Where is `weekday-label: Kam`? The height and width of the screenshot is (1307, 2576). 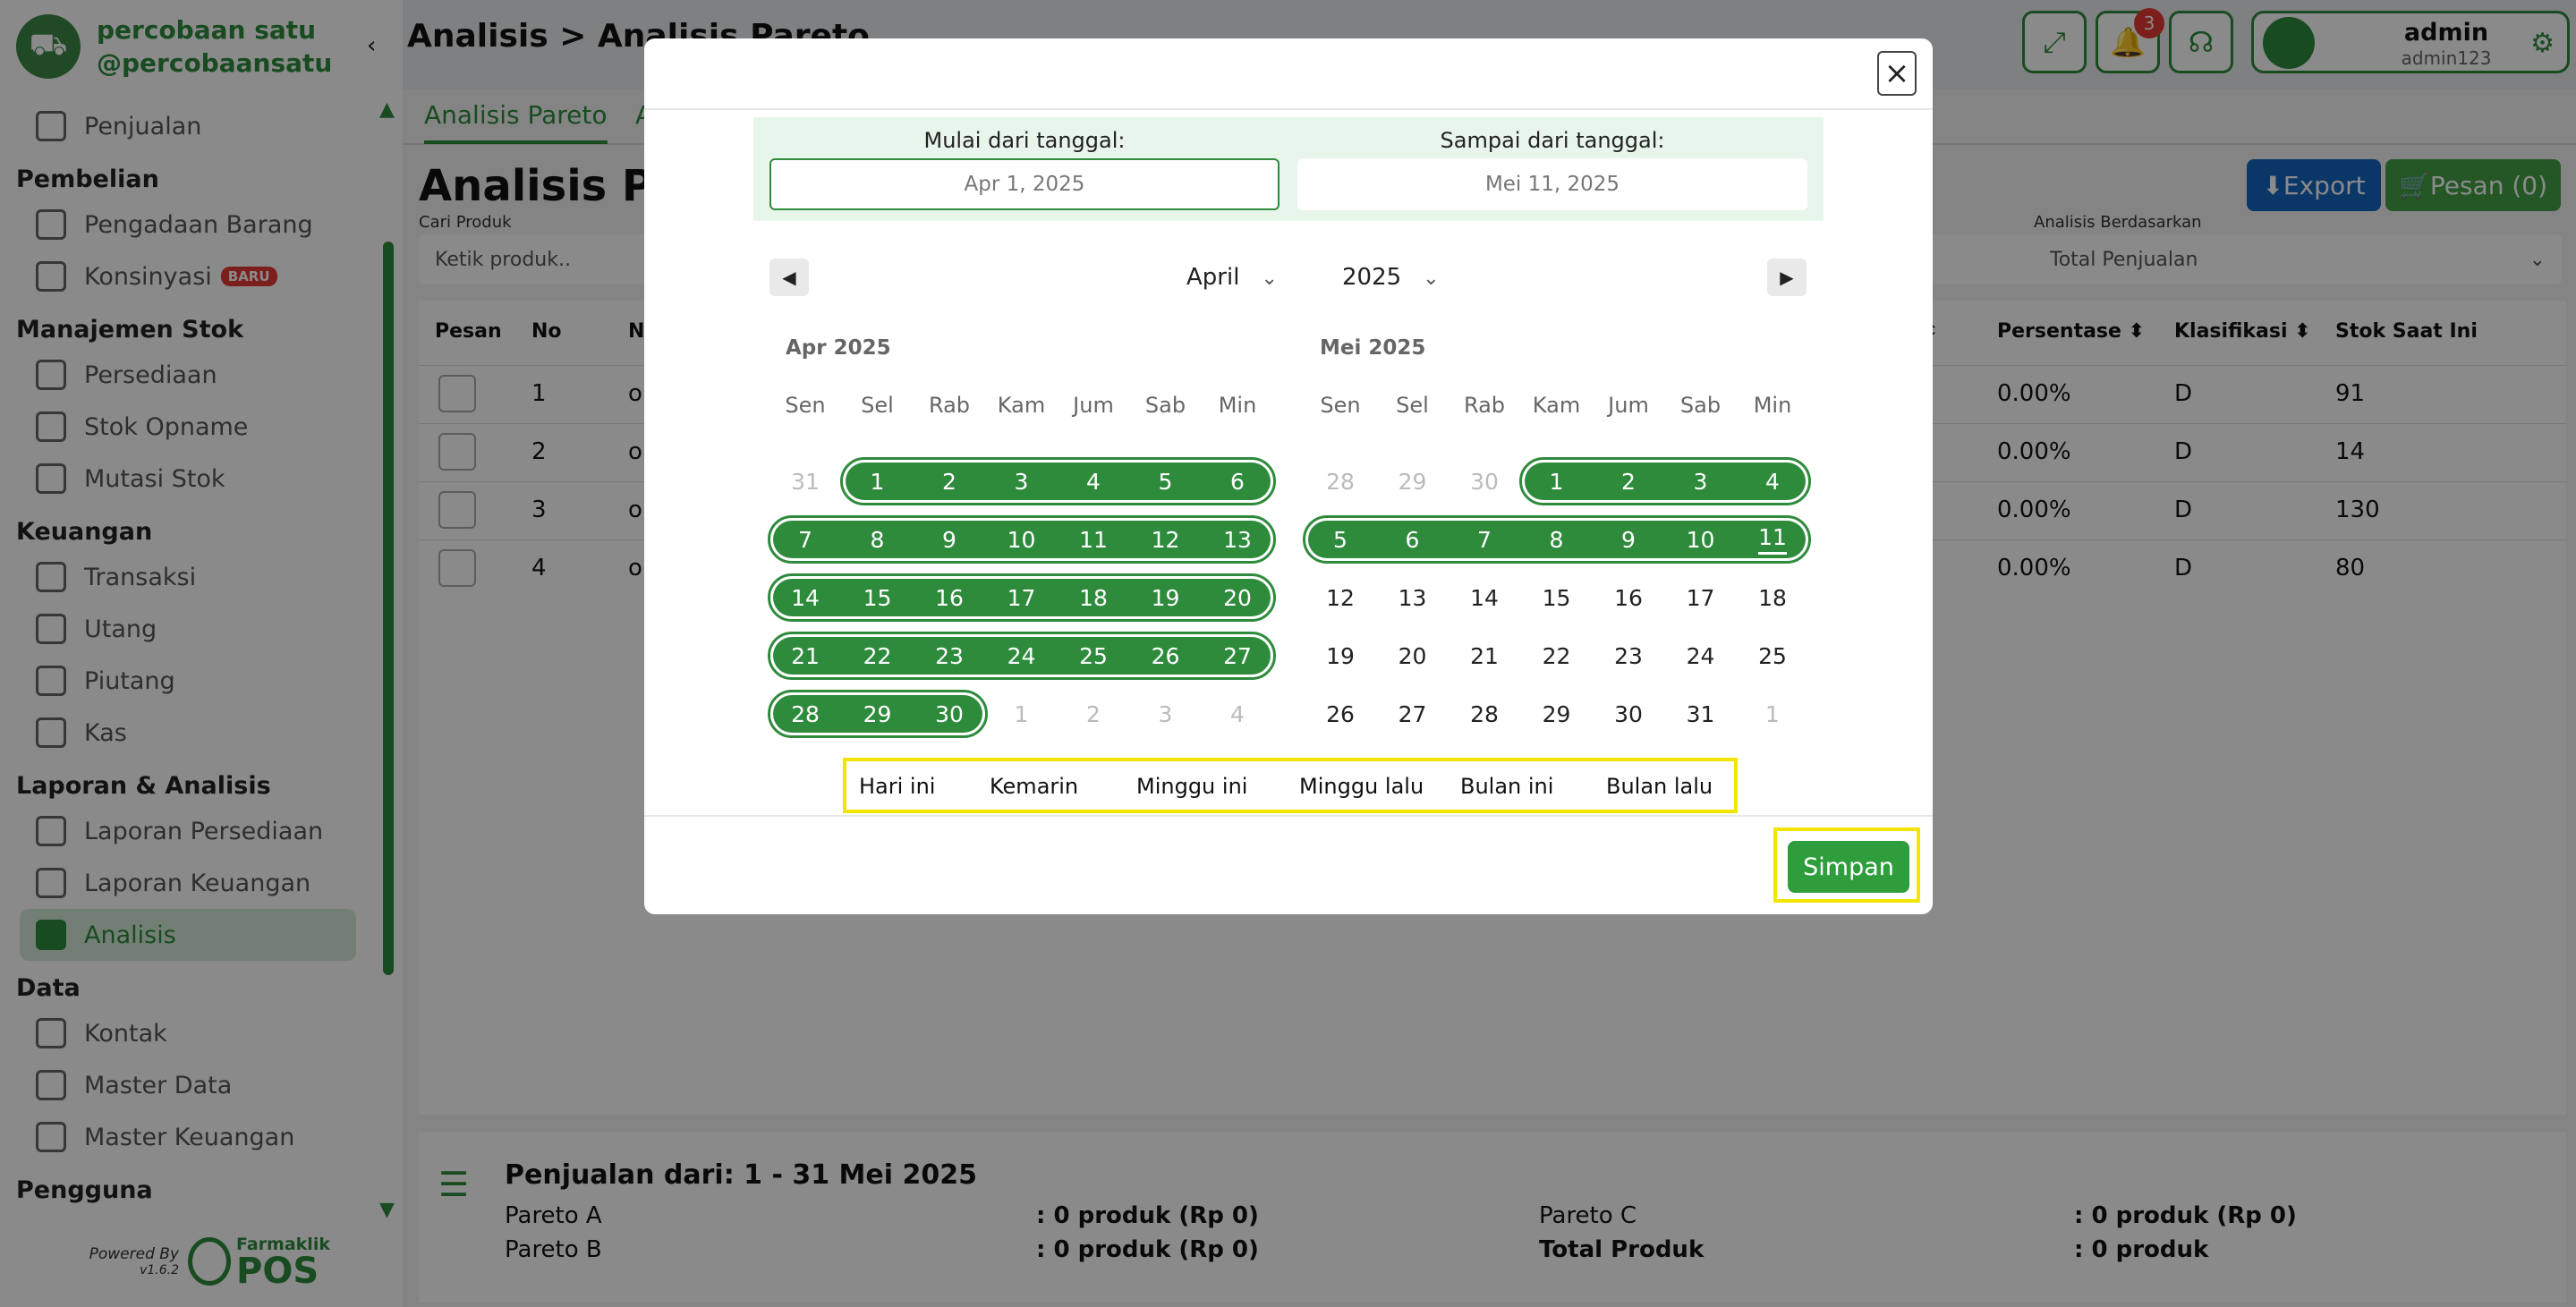
weekday-label: Kam is located at coordinates (1021, 405).